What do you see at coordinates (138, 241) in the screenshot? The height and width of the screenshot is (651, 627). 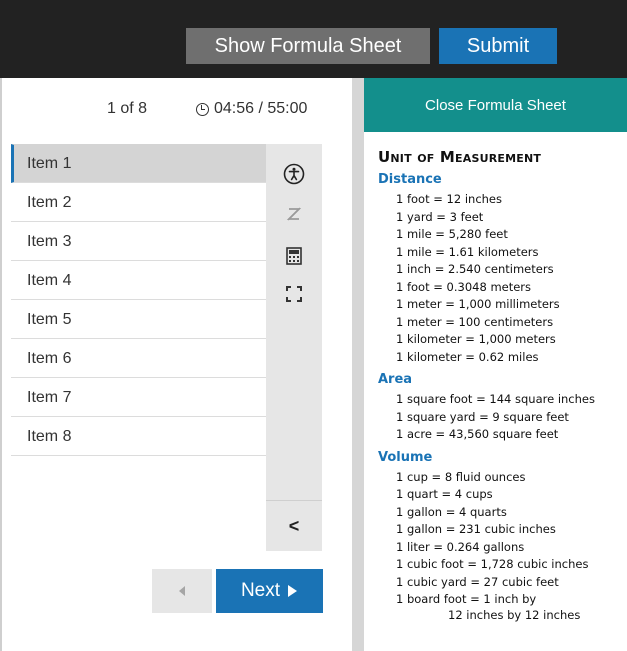 I see `item-3: Item 3` at bounding box center [138, 241].